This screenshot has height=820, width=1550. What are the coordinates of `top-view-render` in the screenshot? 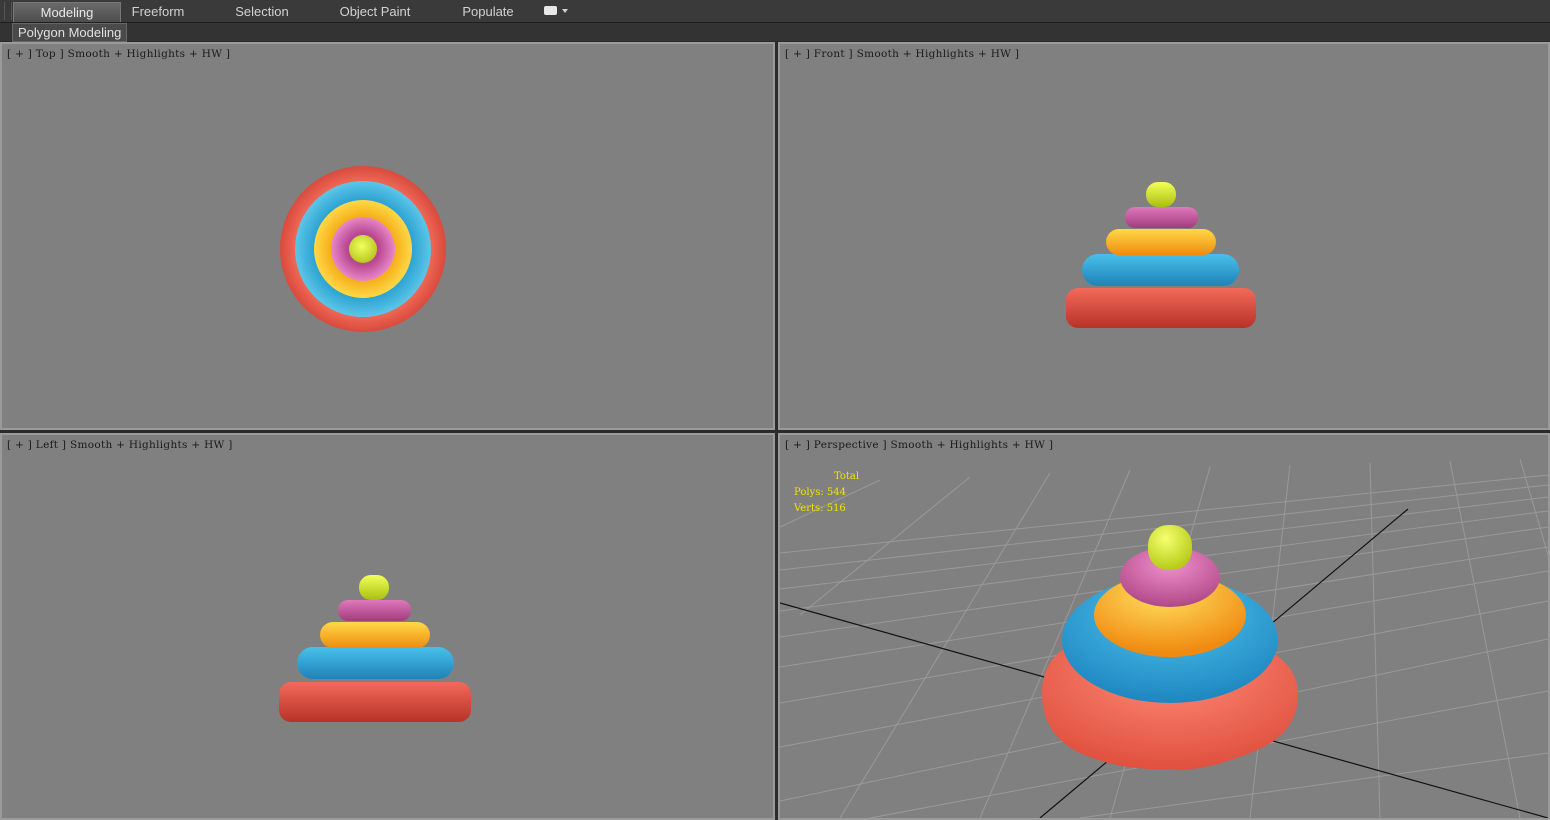 It's located at (363, 249).